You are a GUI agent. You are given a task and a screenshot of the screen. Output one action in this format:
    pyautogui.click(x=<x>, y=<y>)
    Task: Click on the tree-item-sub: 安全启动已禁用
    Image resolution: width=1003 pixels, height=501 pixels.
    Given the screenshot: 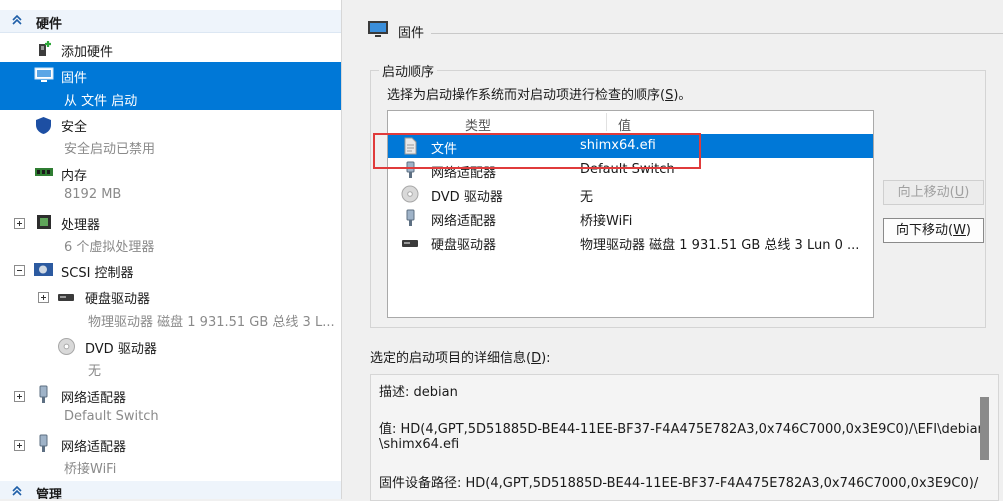 What is the action you would take?
    pyautogui.click(x=110, y=149)
    